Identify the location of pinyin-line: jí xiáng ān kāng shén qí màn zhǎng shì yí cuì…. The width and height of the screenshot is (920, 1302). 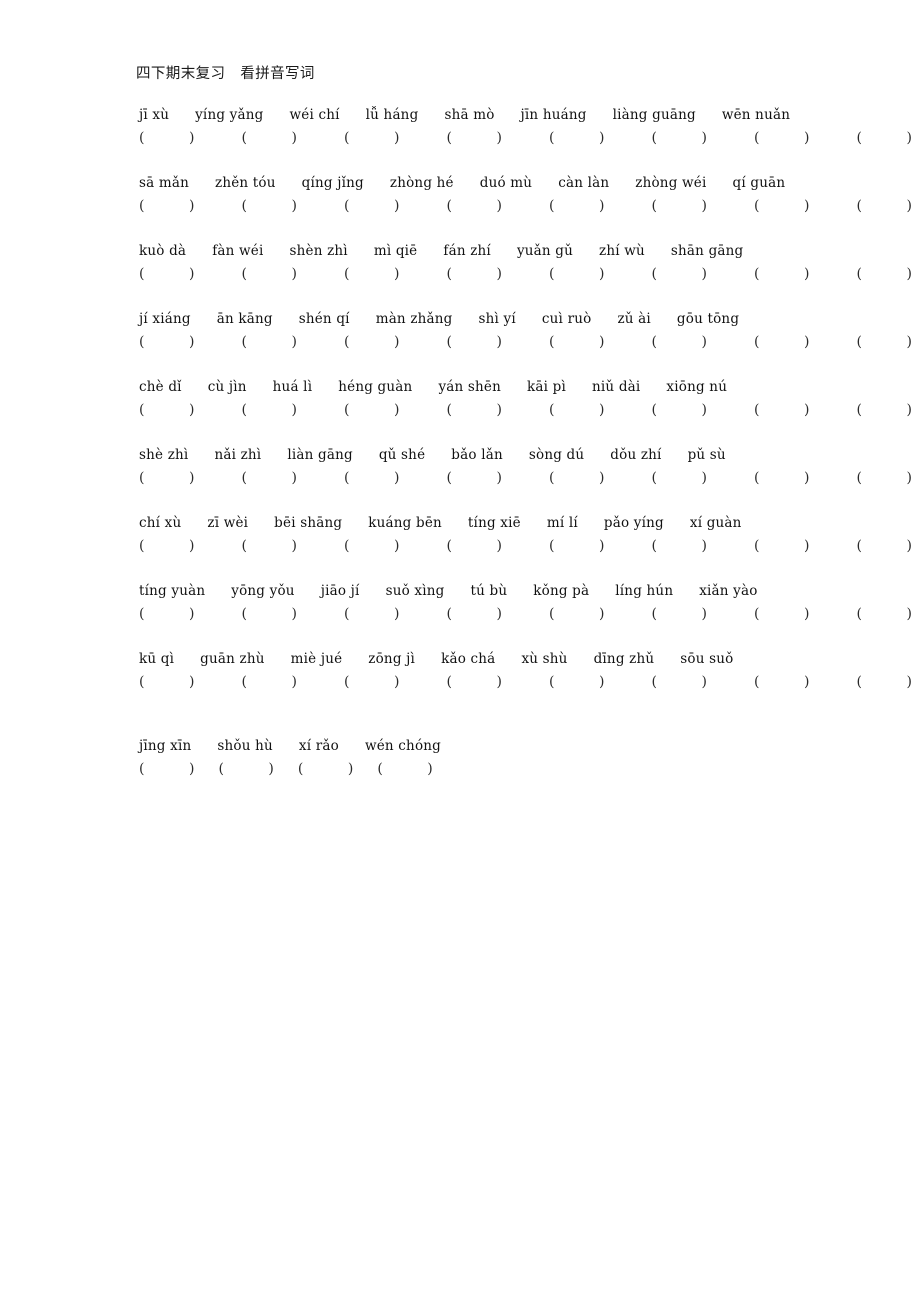
(460, 319).